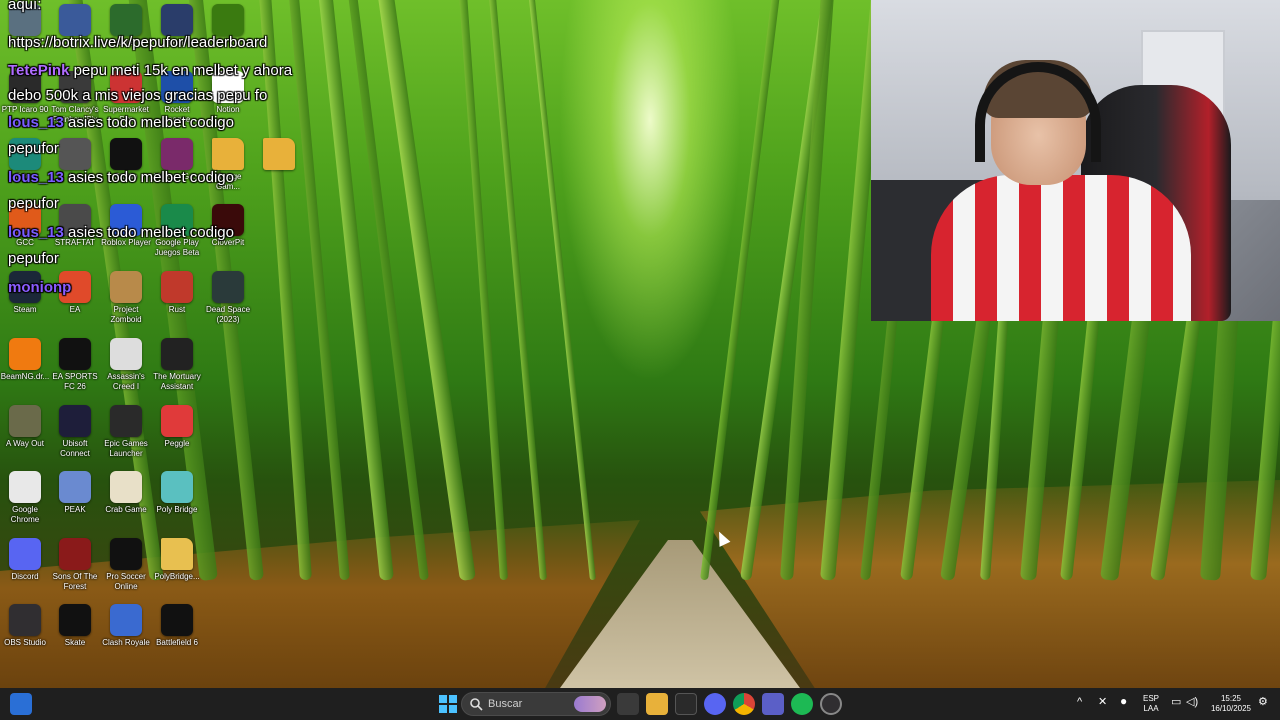 This screenshot has height=720, width=1280. I want to click on language-indicator: ESP LAA, so click(1151, 704).